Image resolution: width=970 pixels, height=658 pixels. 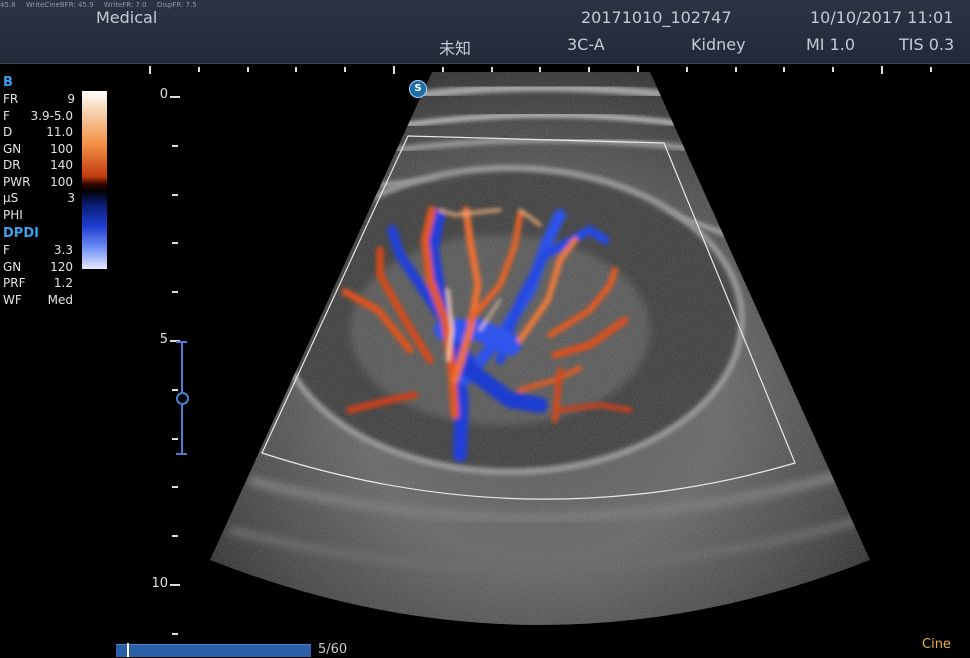 What do you see at coordinates (17, 181) in the screenshot?
I see `param-key: PWR` at bounding box center [17, 181].